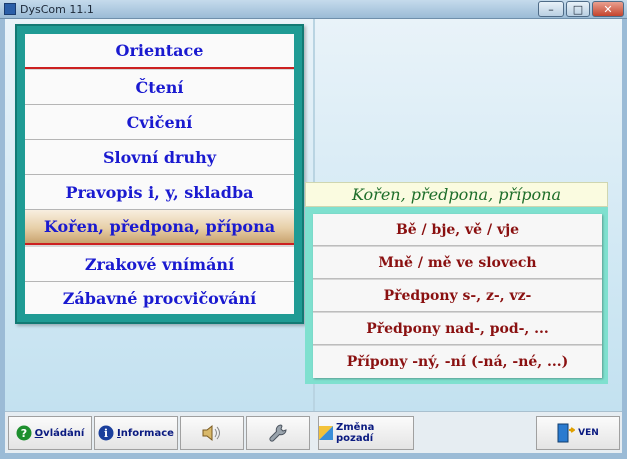 This screenshot has width=627, height=459. I want to click on controls-label: Ovládání, so click(59, 433).